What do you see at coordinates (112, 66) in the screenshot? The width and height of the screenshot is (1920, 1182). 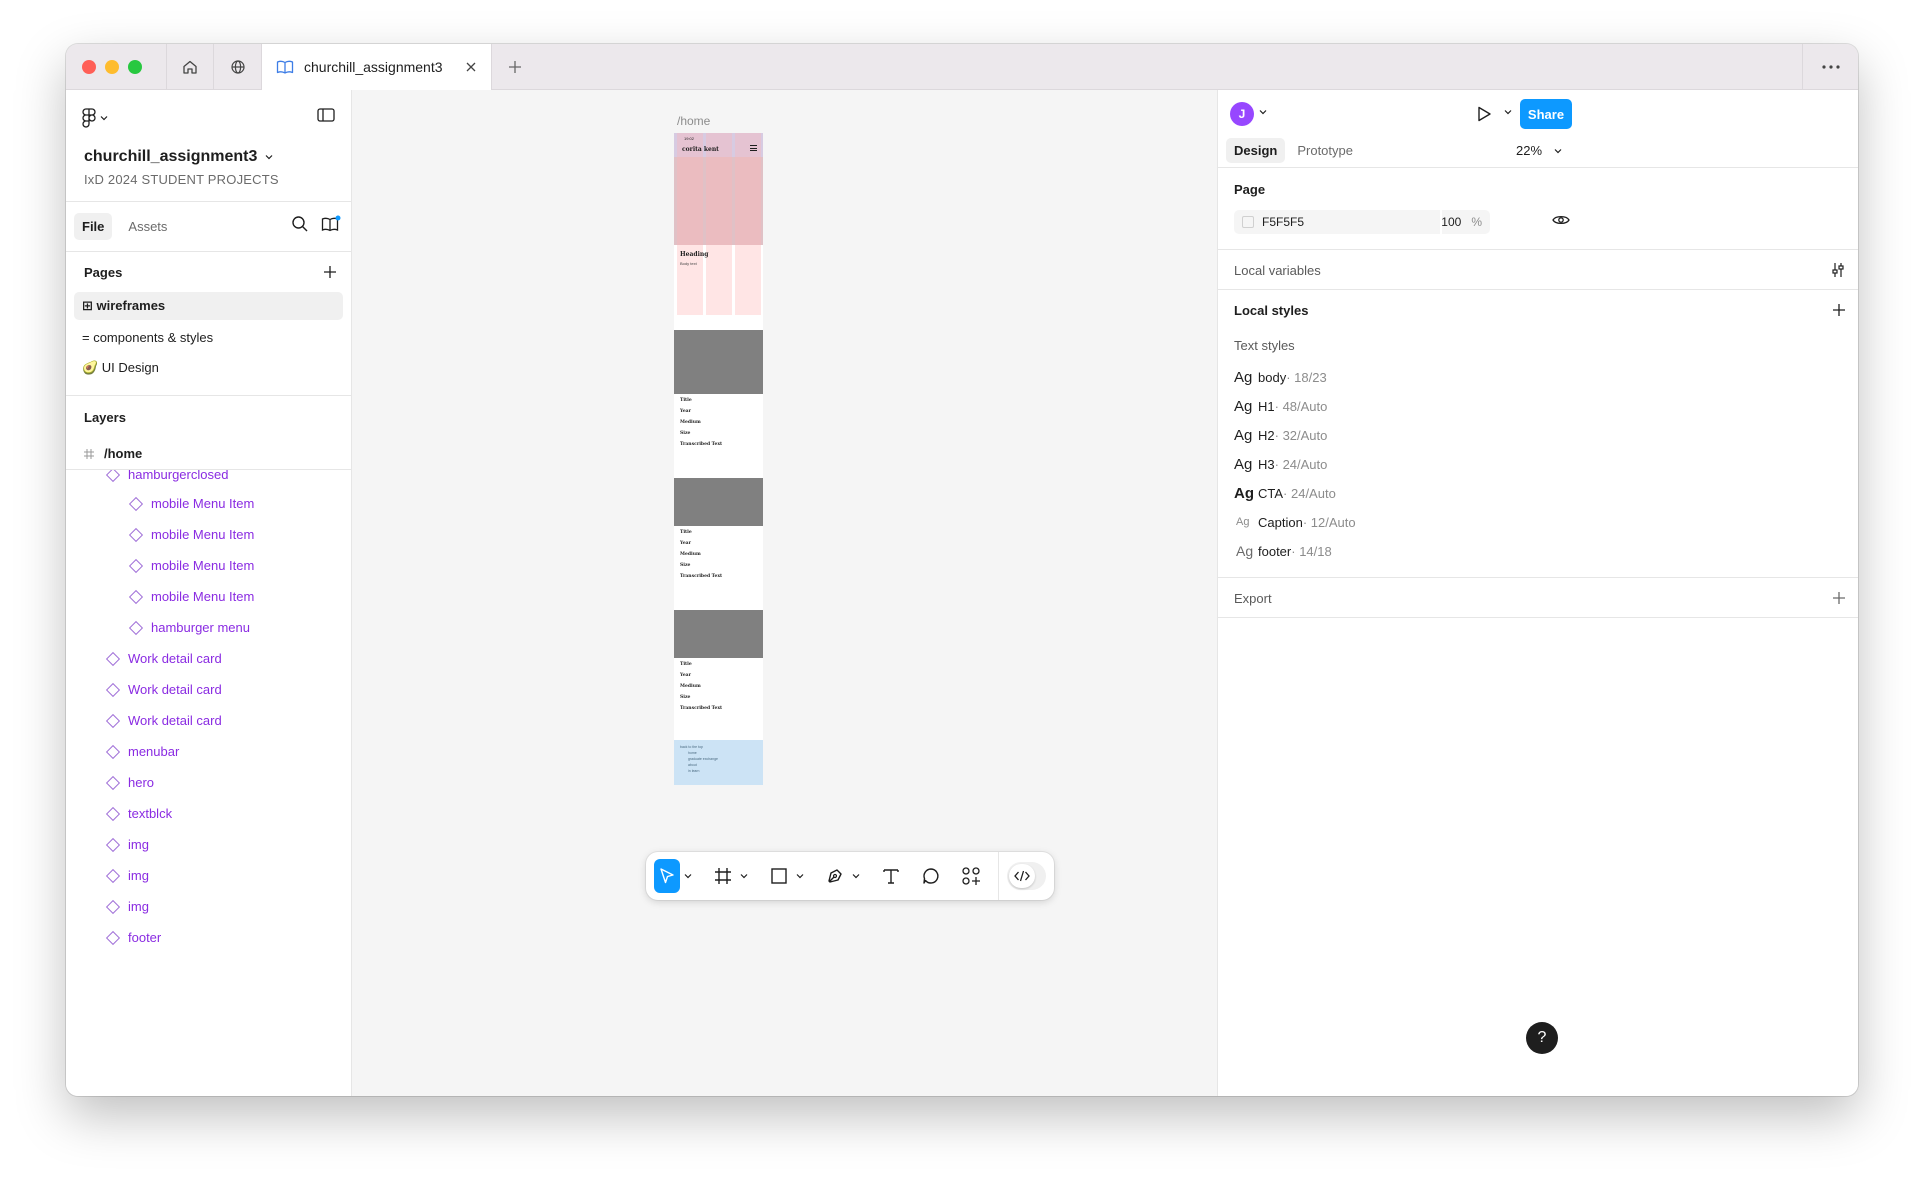 I see `minimize-window-button` at bounding box center [112, 66].